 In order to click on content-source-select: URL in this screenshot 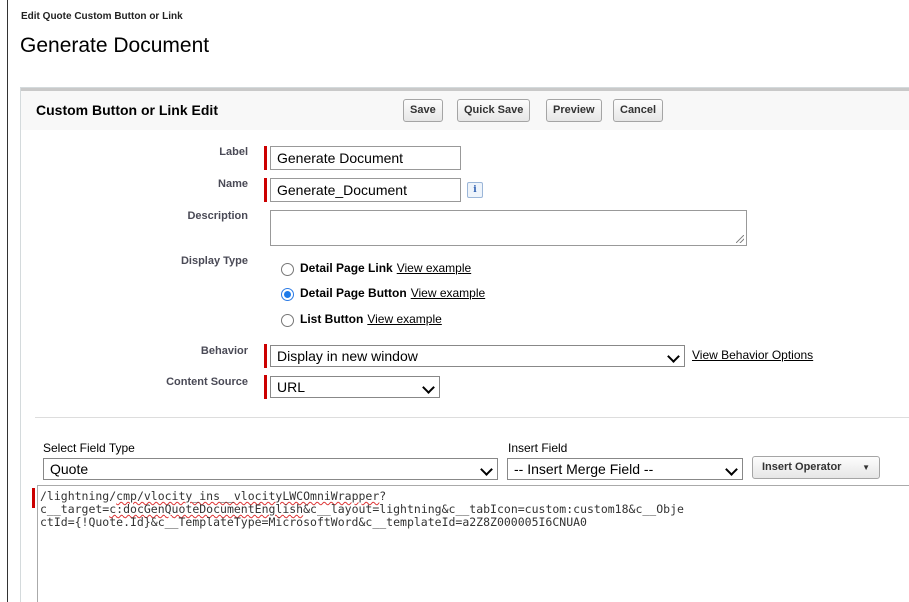, I will do `click(355, 387)`.